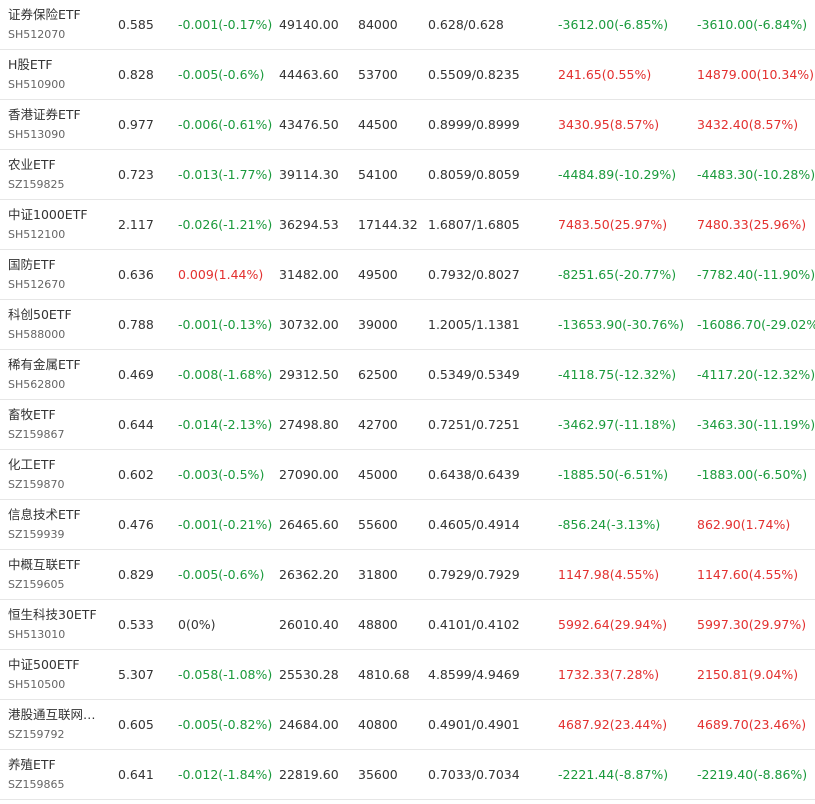 The image size is (815, 804). What do you see at coordinates (609, 674) in the screenshot?
I see `net-flow-primary: 1732.33(7.28%)` at bounding box center [609, 674].